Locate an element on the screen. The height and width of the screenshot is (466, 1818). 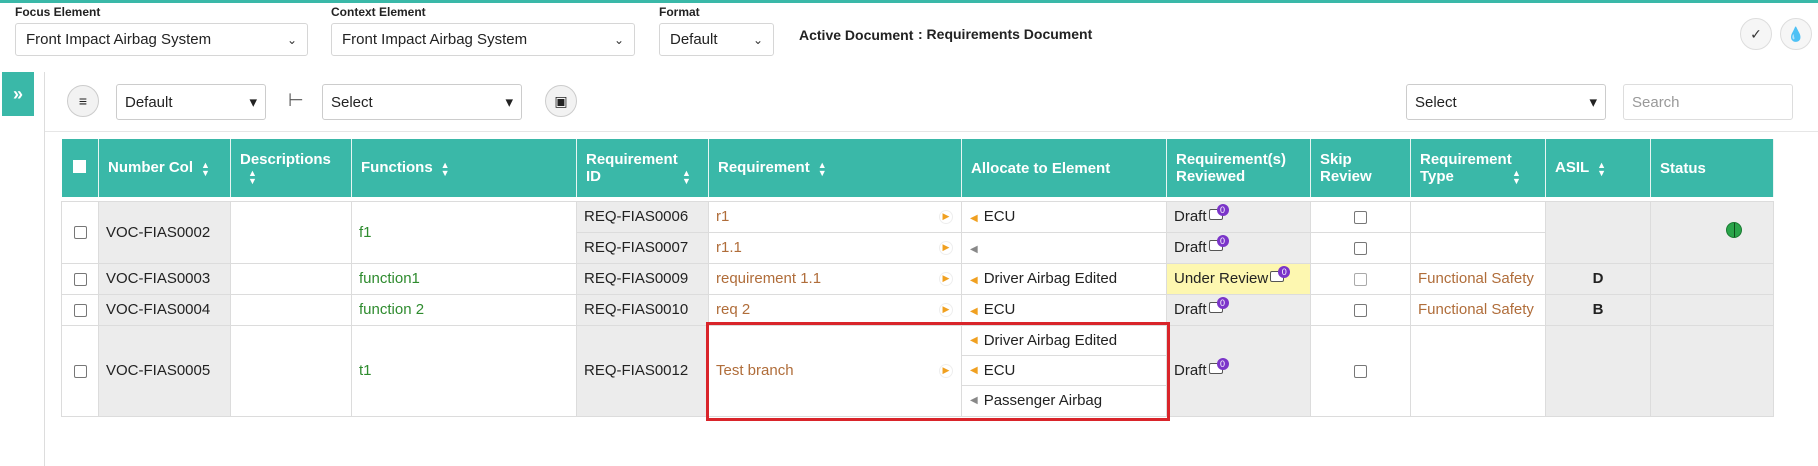
header-req-id: Requirement ID ▲ ▼ is located at coordinates (642, 168).